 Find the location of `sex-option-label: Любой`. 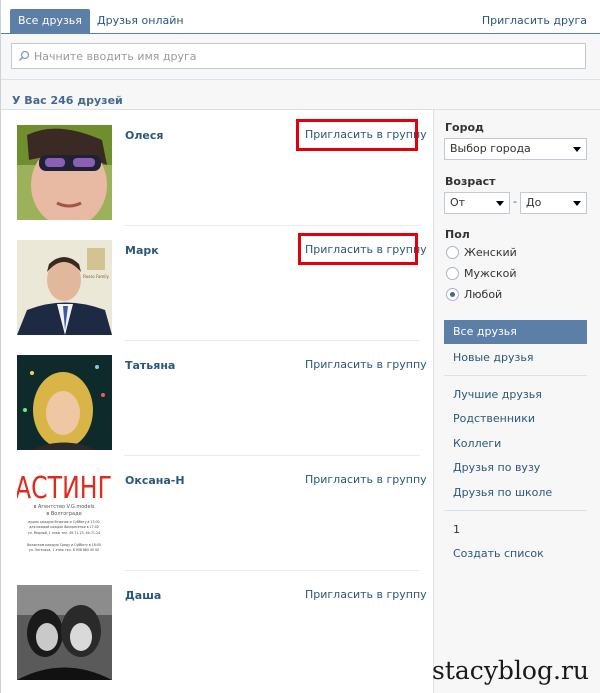

sex-option-label: Любой is located at coordinates (483, 294).